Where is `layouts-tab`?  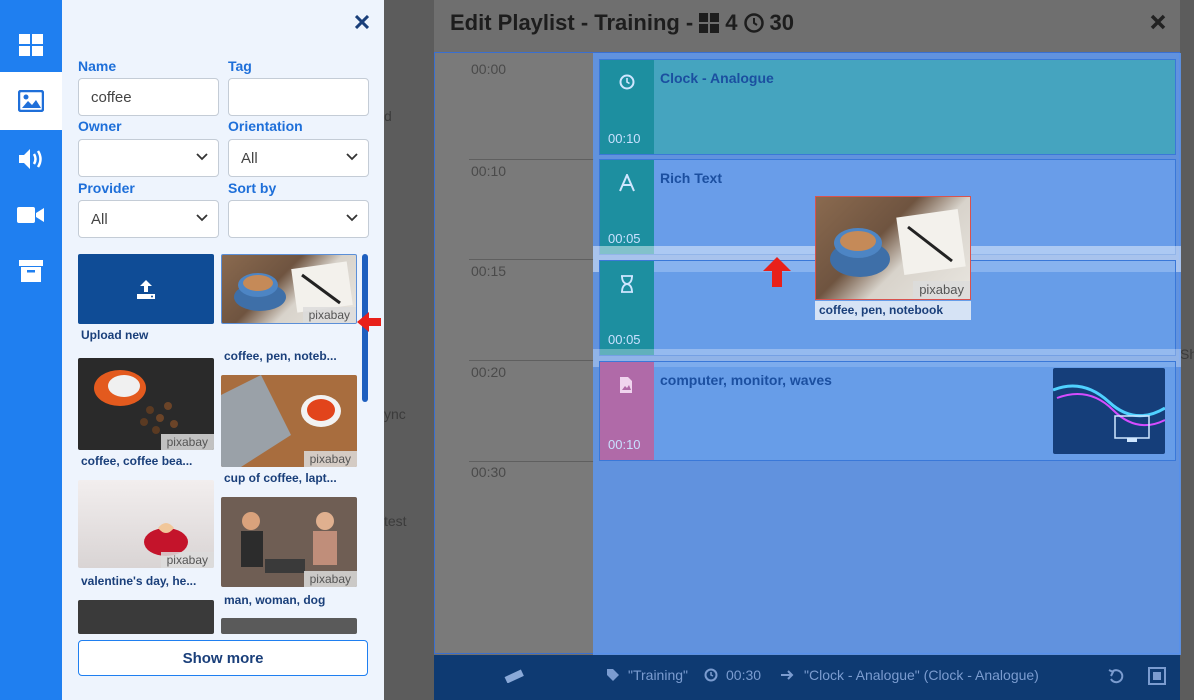 layouts-tab is located at coordinates (31, 45).